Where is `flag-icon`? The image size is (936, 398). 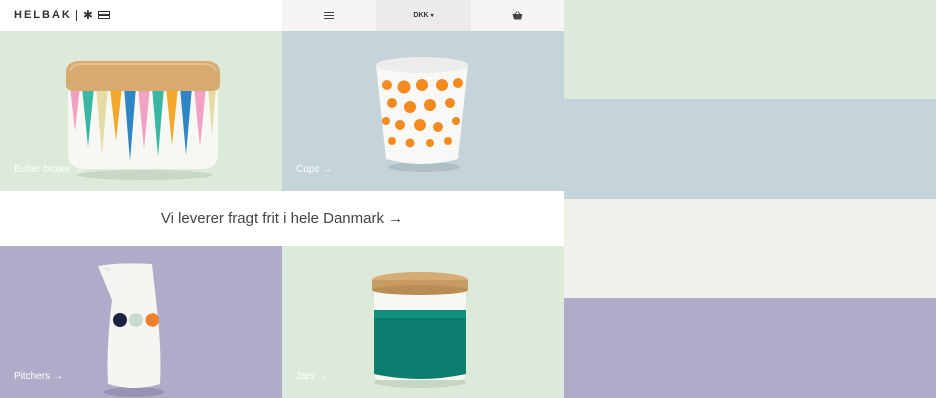 flag-icon is located at coordinates (103, 15).